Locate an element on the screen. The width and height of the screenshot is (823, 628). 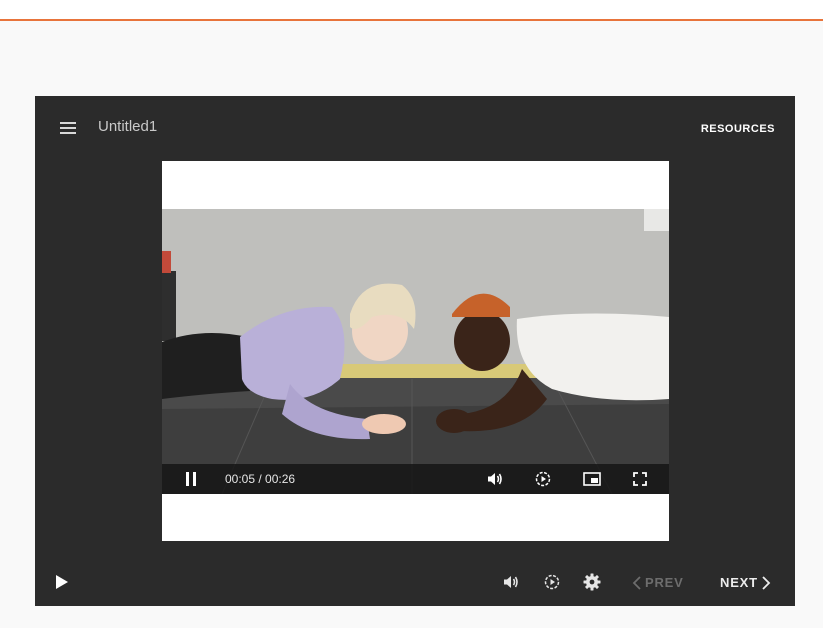
chevron-left-icon is located at coordinates (636, 582).